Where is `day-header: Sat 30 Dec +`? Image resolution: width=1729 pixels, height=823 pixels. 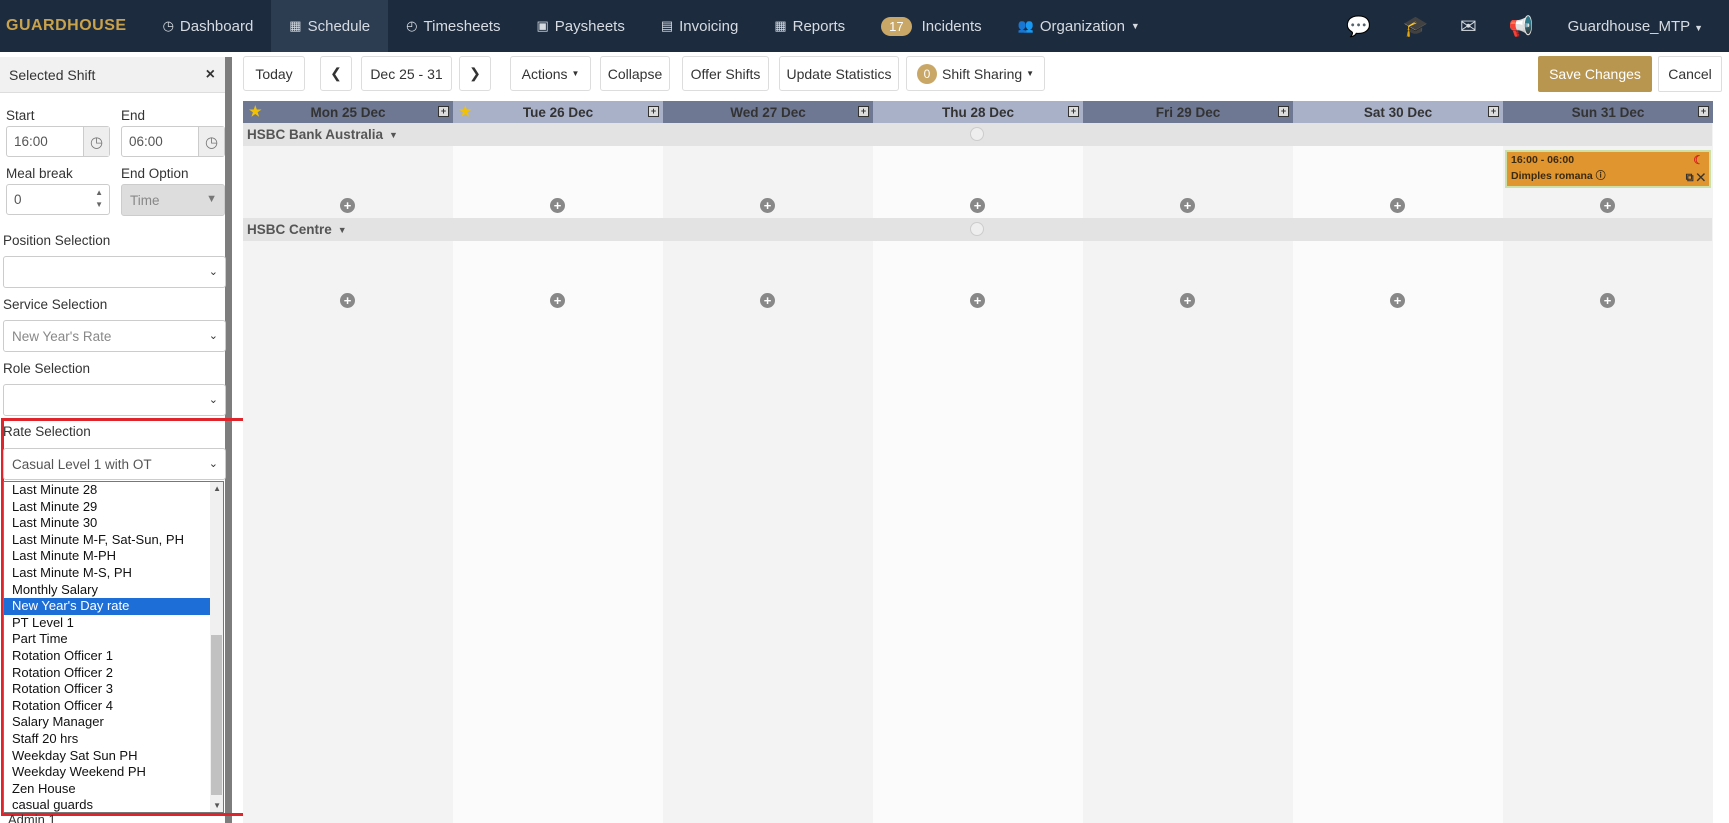 day-header: Sat 30 Dec + is located at coordinates (1398, 112).